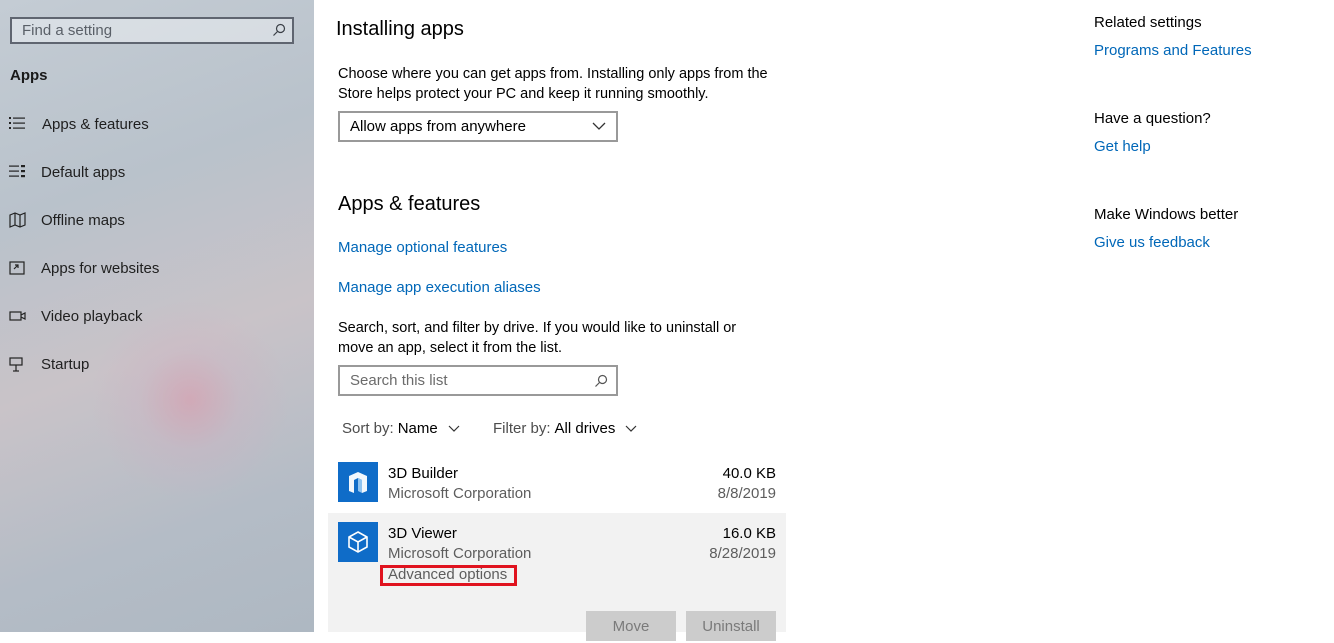  Describe the element at coordinates (95, 124) in the screenshot. I see `sidebar-item-label: Apps & features` at that location.